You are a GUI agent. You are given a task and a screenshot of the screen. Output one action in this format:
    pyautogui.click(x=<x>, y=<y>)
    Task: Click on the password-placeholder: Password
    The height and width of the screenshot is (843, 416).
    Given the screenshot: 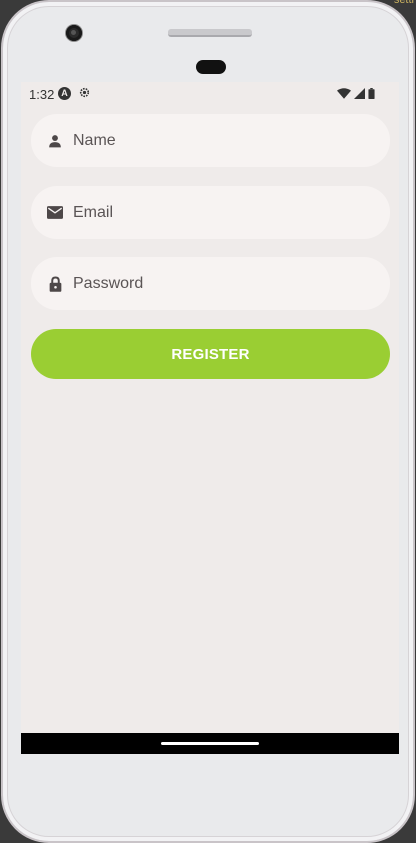 What is the action you would take?
    pyautogui.click(x=108, y=283)
    